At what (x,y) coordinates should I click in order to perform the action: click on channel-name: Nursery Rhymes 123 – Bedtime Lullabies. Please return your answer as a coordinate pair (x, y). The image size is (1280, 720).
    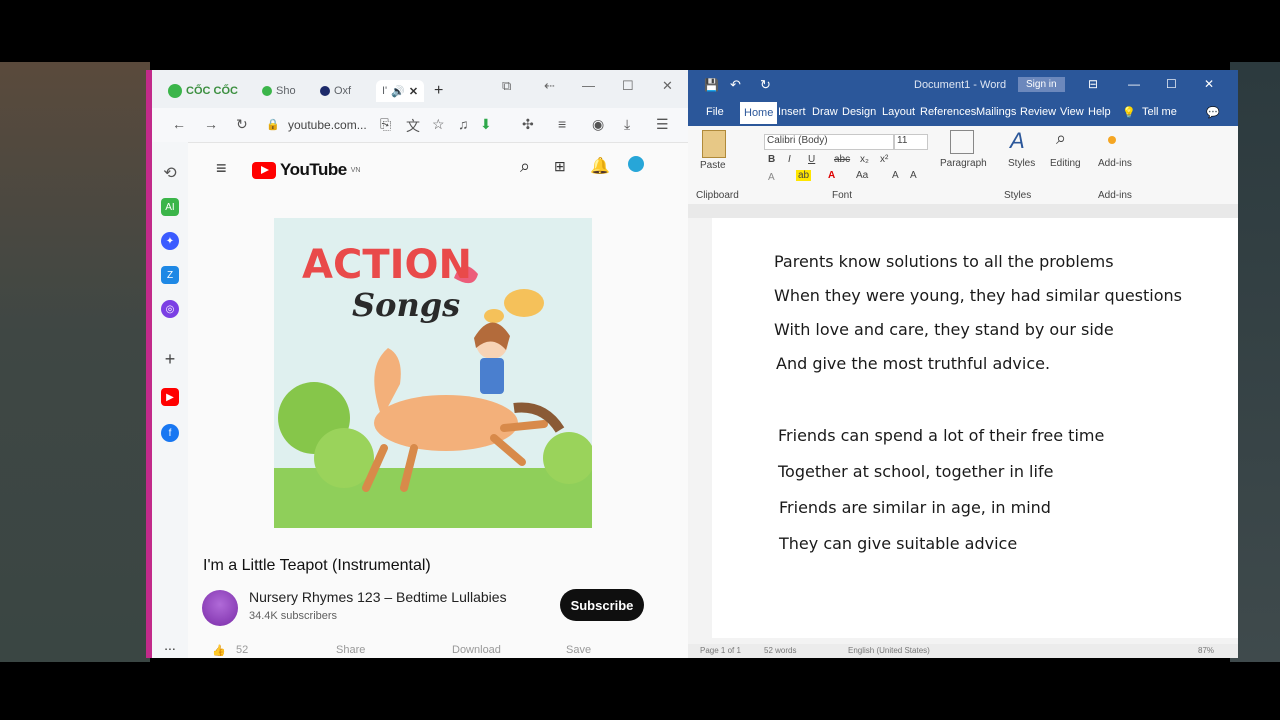
    Looking at the image, I should click on (378, 597).